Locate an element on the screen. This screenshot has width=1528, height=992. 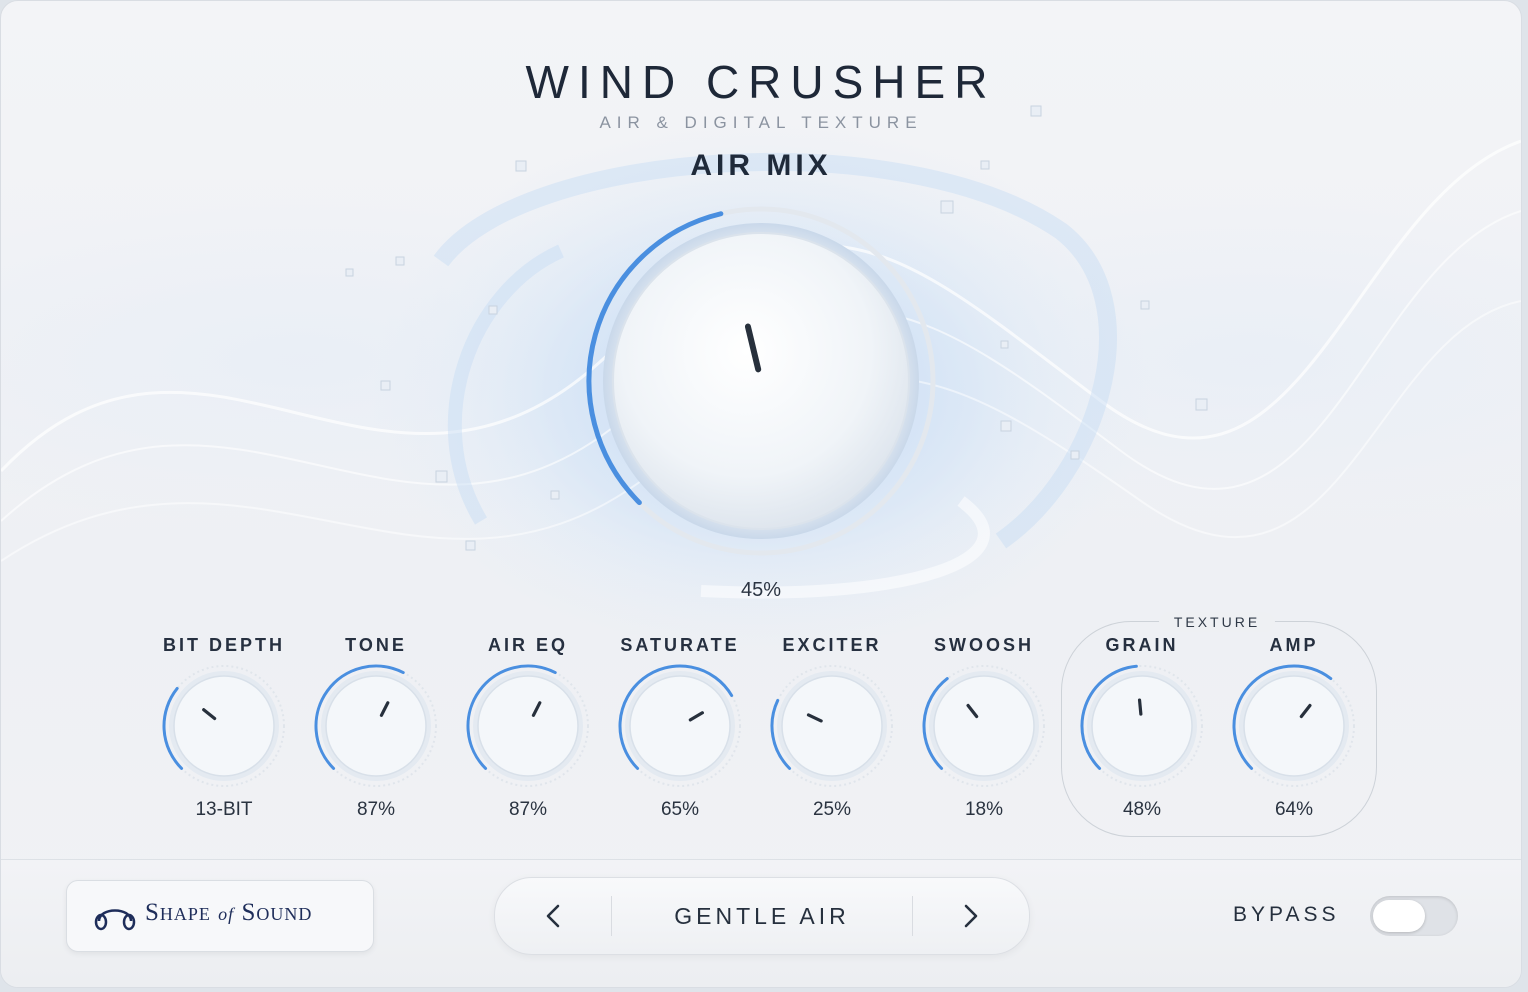
bypass-label: BYPASS is located at coordinates (1286, 914).